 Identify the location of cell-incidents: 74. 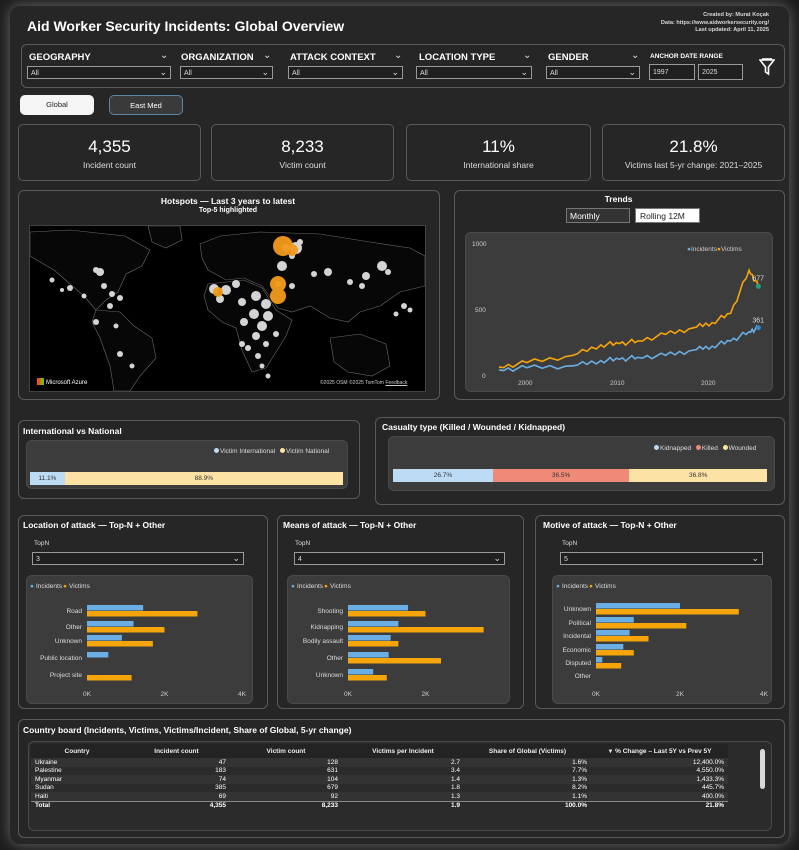
(176, 779).